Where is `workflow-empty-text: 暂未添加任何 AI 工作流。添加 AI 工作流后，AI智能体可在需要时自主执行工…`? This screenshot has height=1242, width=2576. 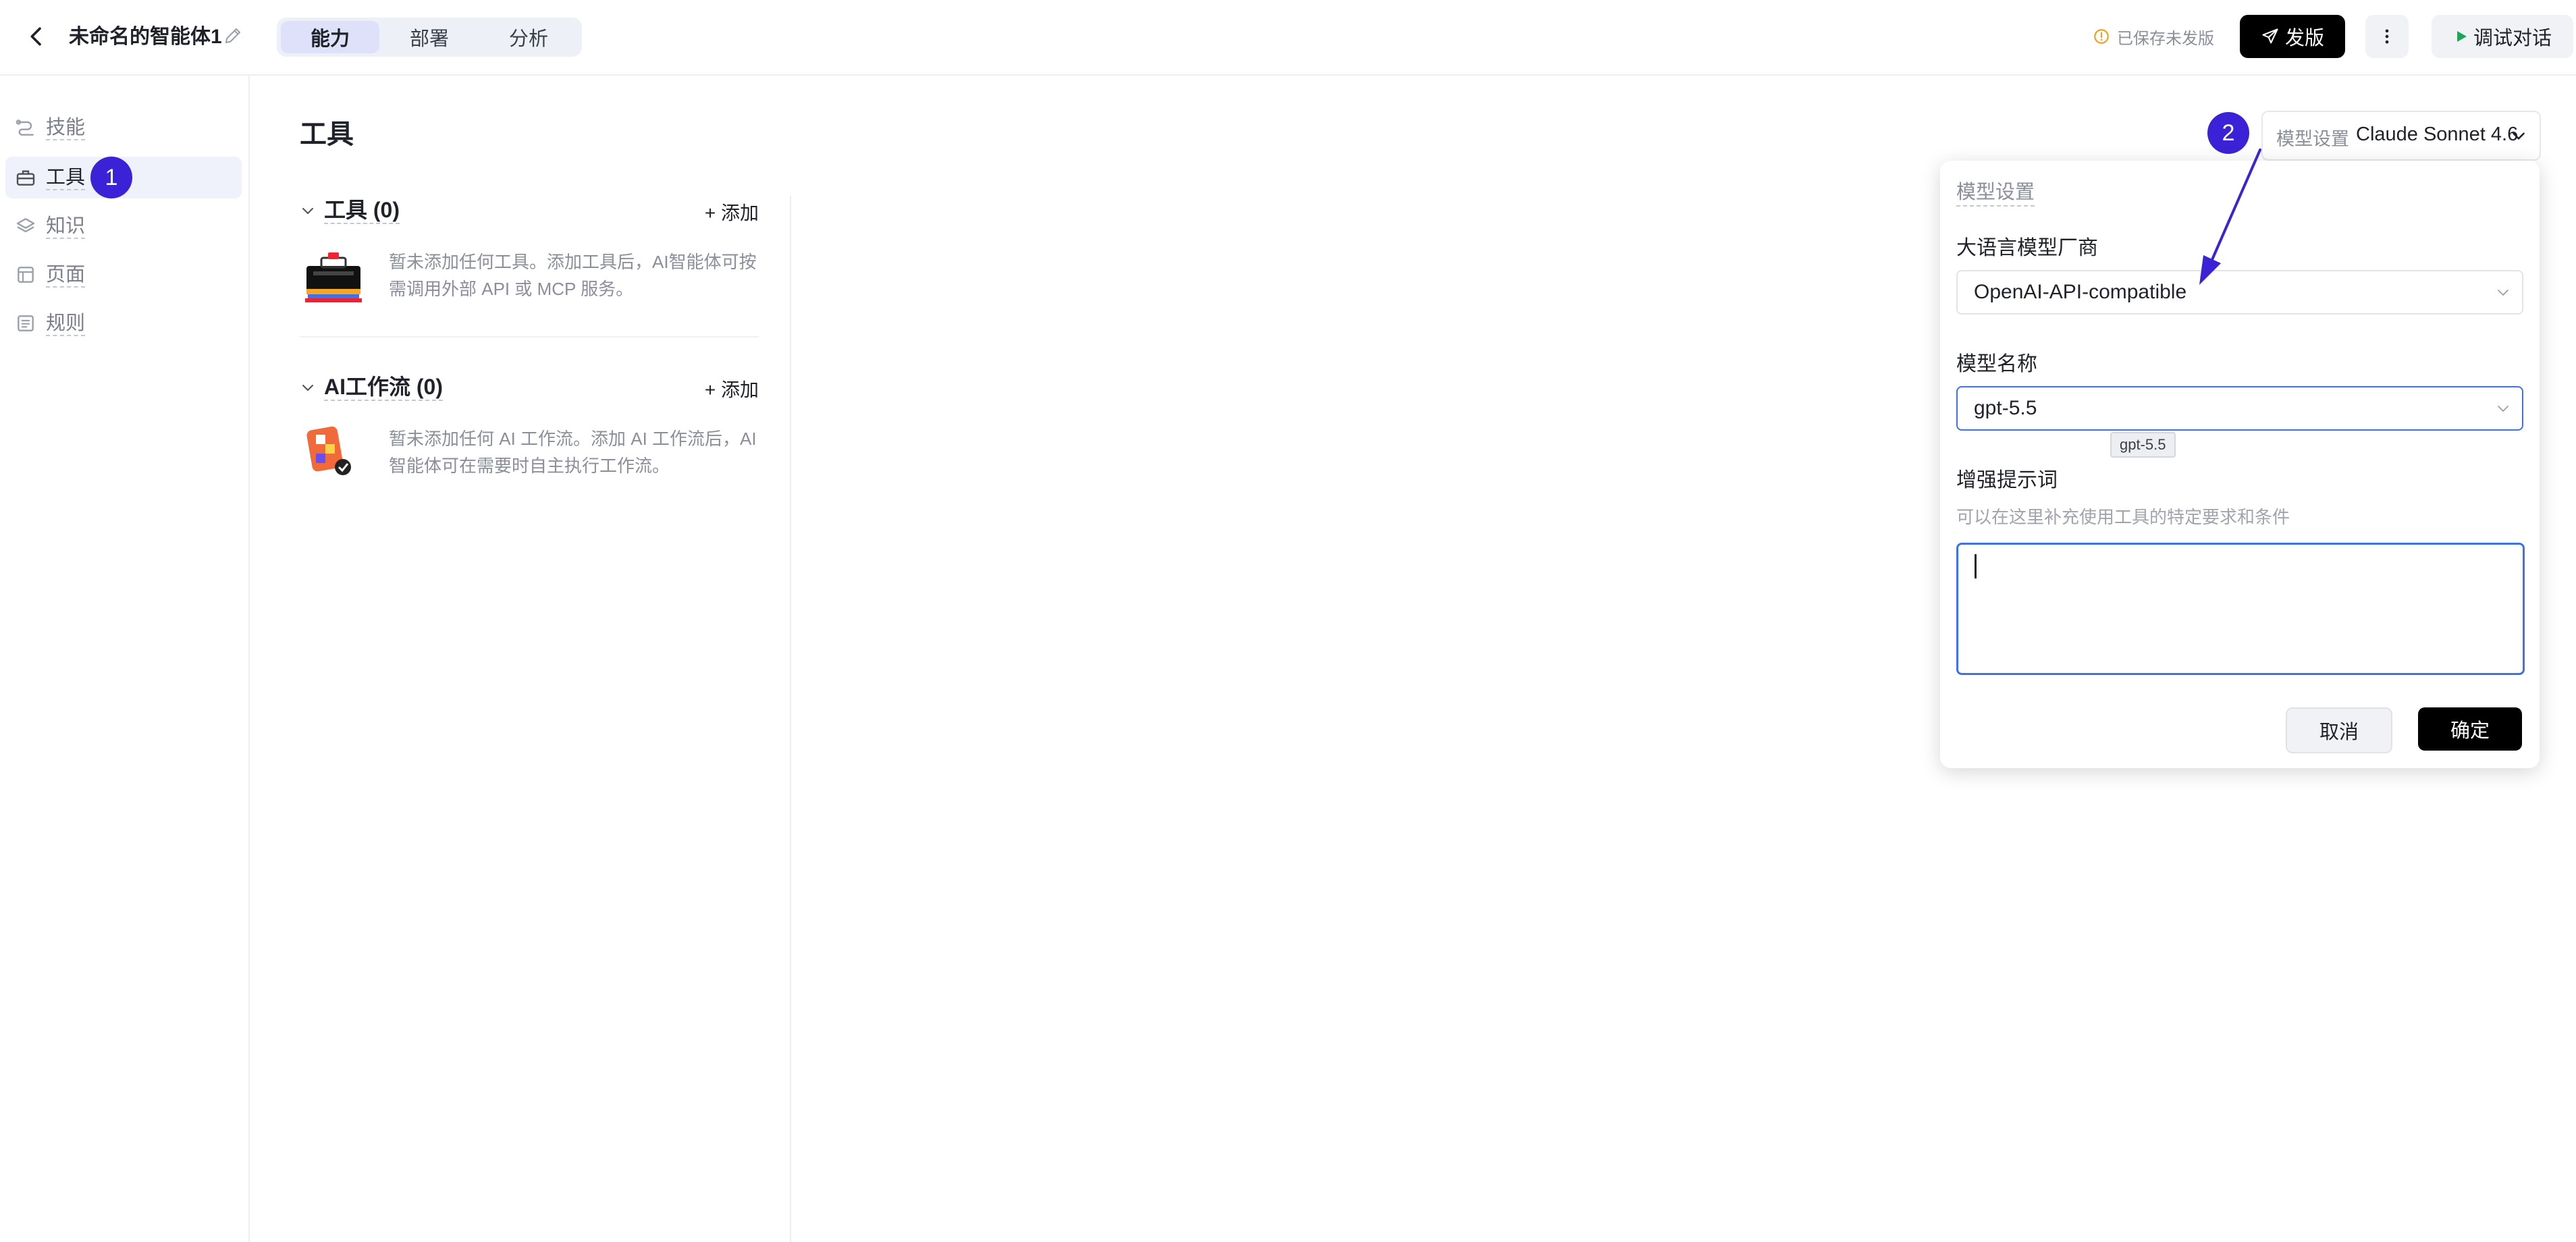
workflow-empty-text: 暂未添加任何 AI 工作流。添加 AI 工作流后，AI智能体可在需要时自主执行工… is located at coordinates (573, 452).